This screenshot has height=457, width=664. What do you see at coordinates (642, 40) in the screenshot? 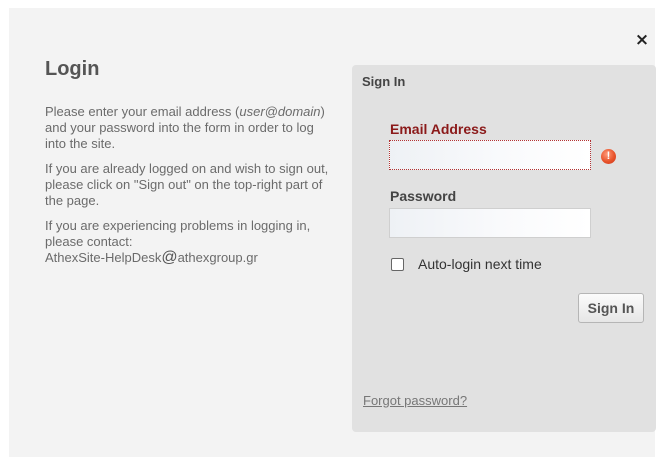
I see `close-icon: ×` at bounding box center [642, 40].